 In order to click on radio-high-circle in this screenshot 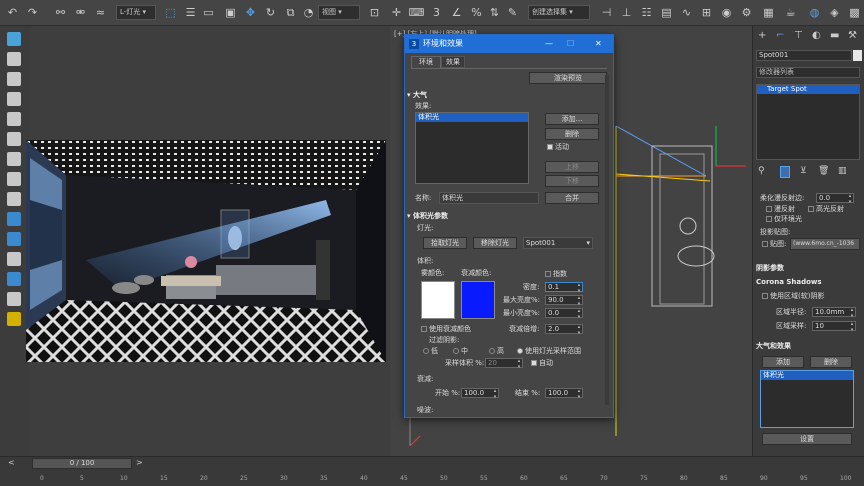, I will do `click(492, 351)`.